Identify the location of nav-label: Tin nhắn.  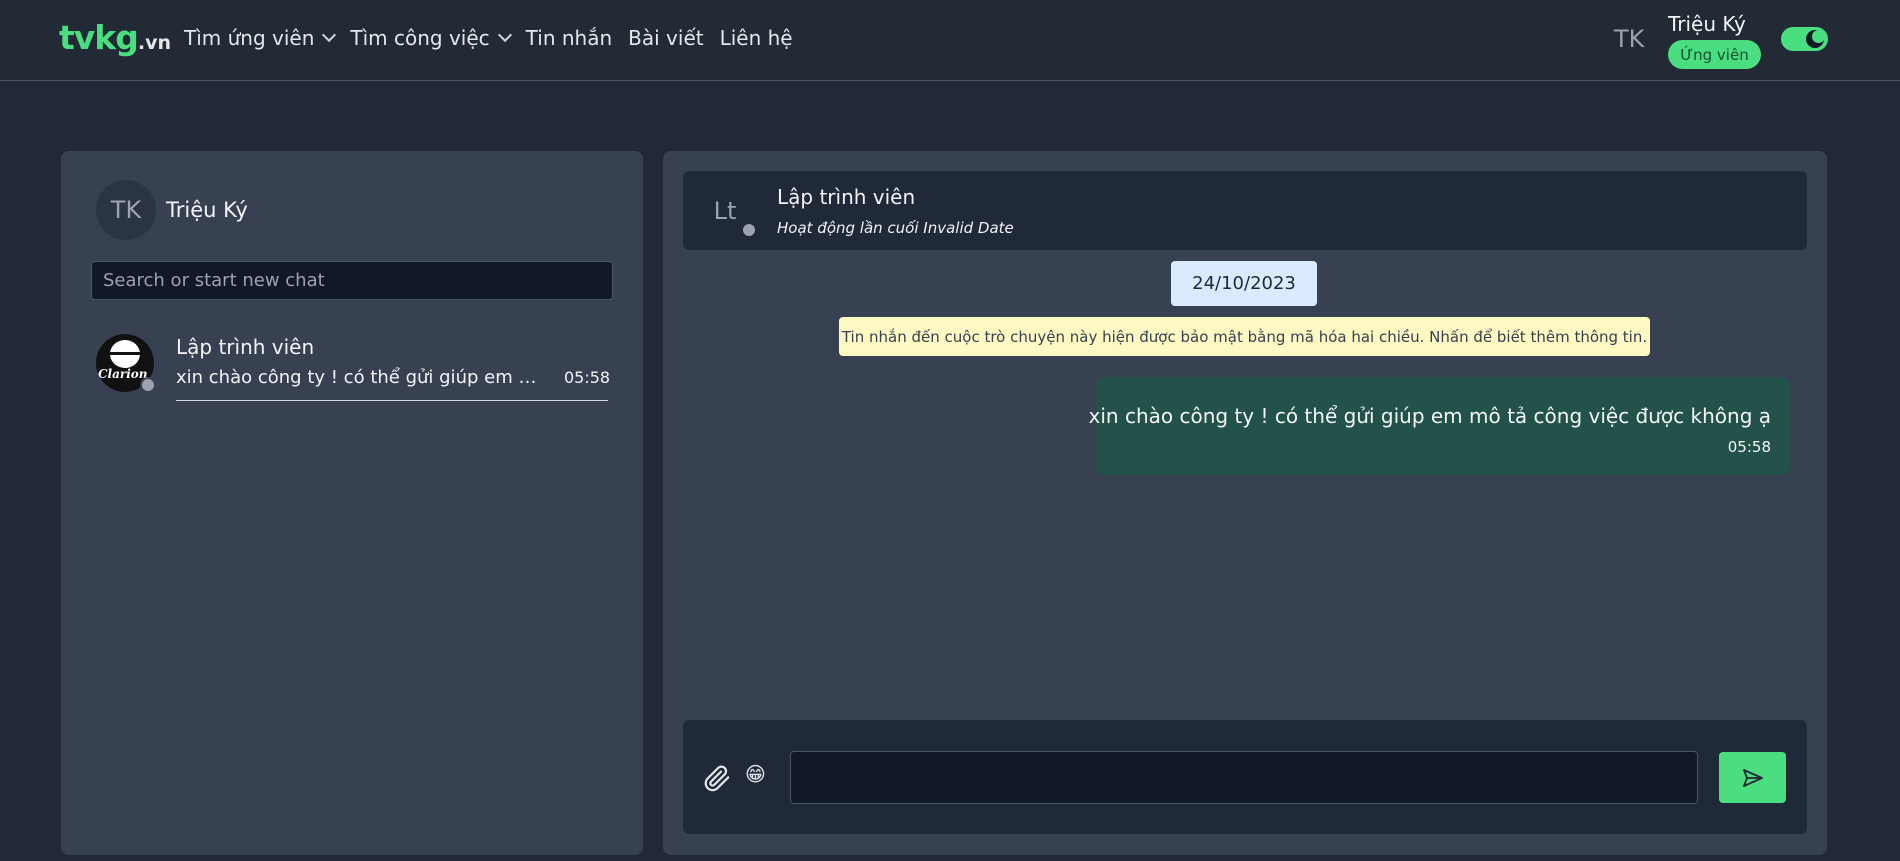
(569, 38).